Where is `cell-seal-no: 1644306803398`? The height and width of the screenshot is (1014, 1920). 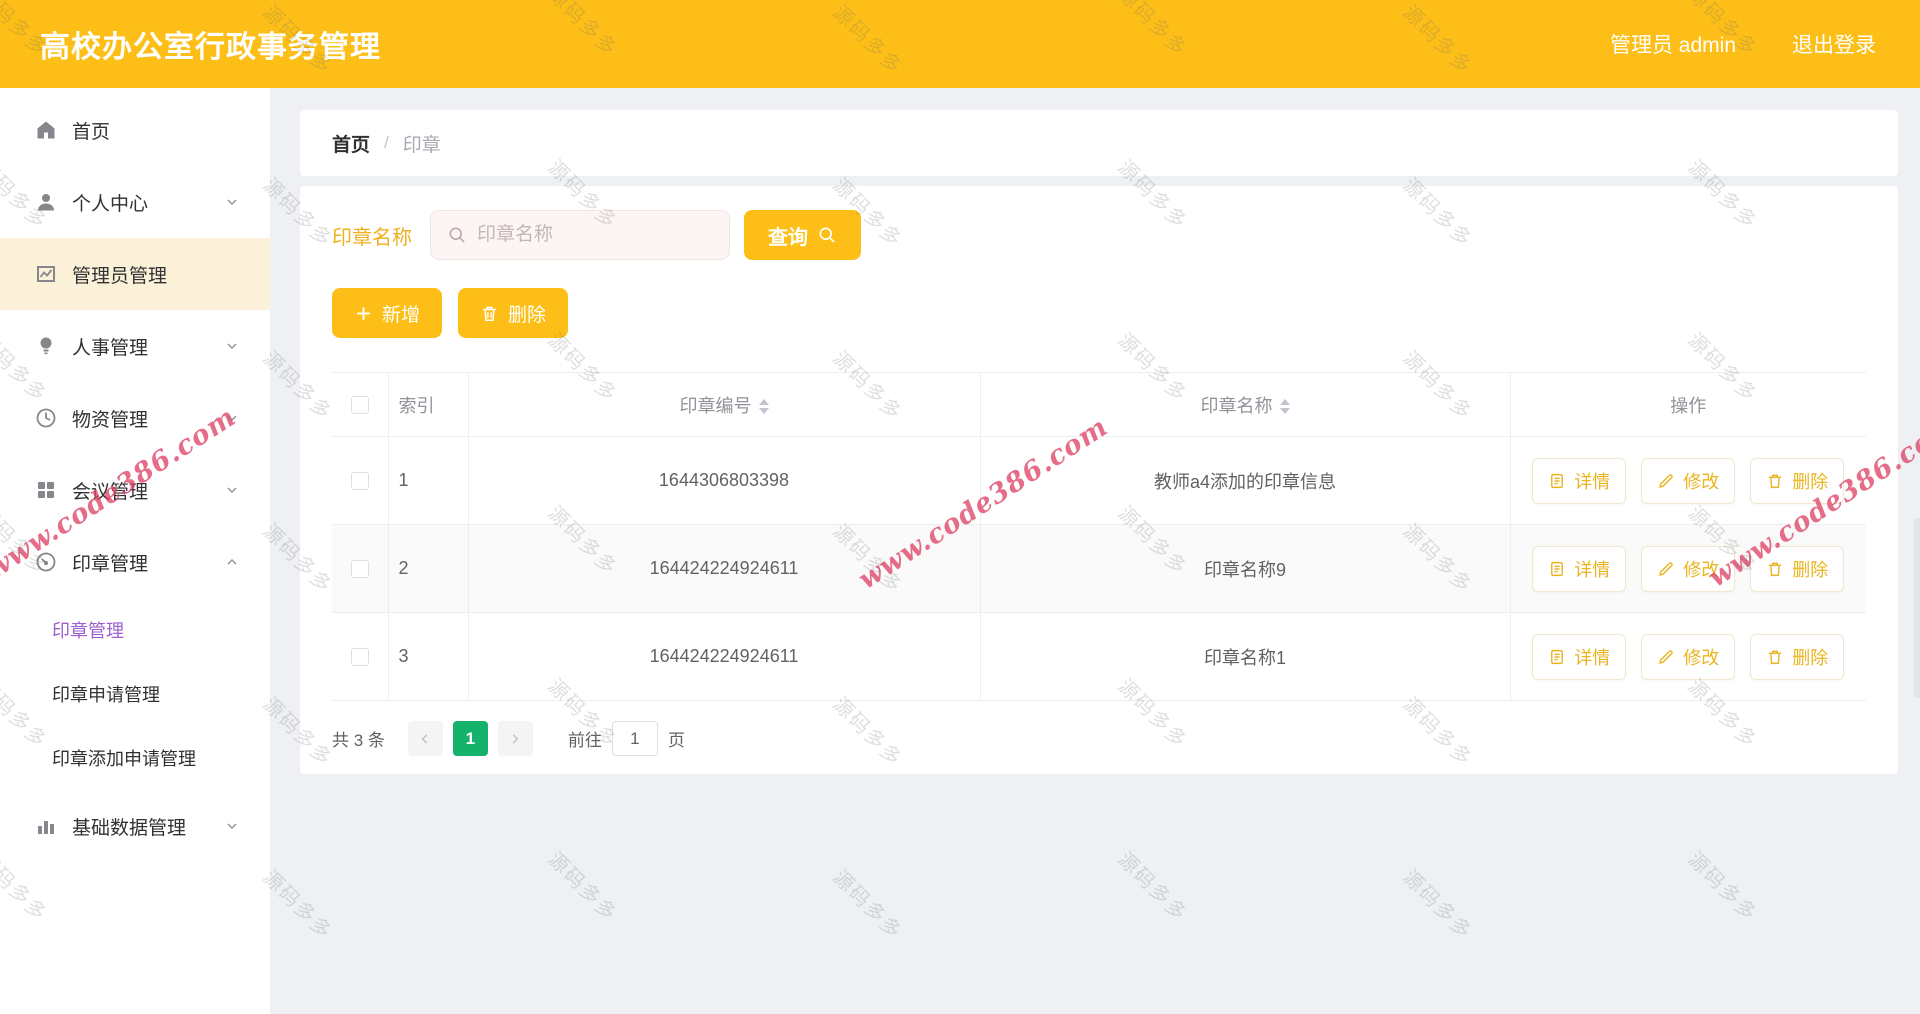 cell-seal-no: 1644306803398 is located at coordinates (724, 480).